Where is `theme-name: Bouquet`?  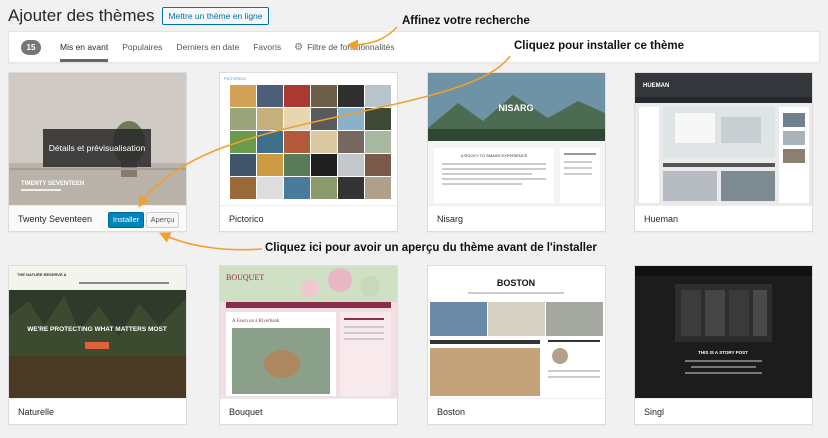
theme-name: Bouquet is located at coordinates (308, 411).